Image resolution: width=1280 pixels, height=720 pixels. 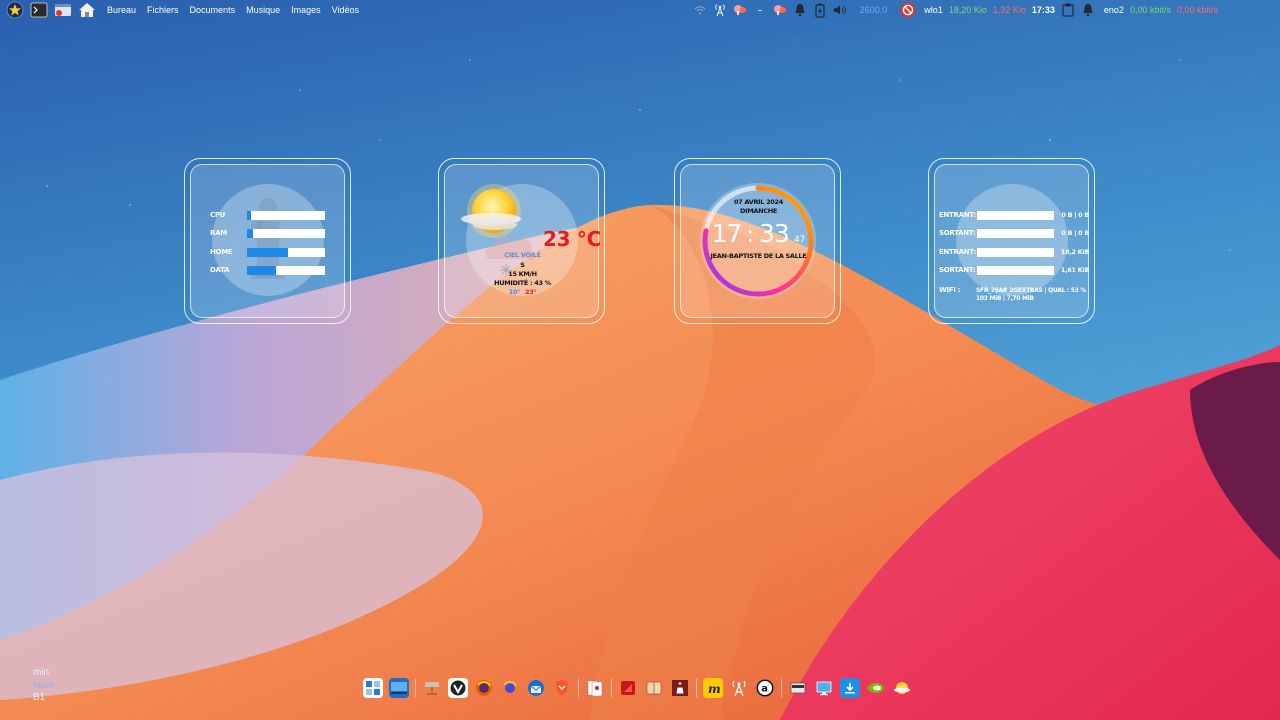 I want to click on saint-of-the-day: JEAN-BAPTISTE DE LA SALLE, so click(x=758, y=256).